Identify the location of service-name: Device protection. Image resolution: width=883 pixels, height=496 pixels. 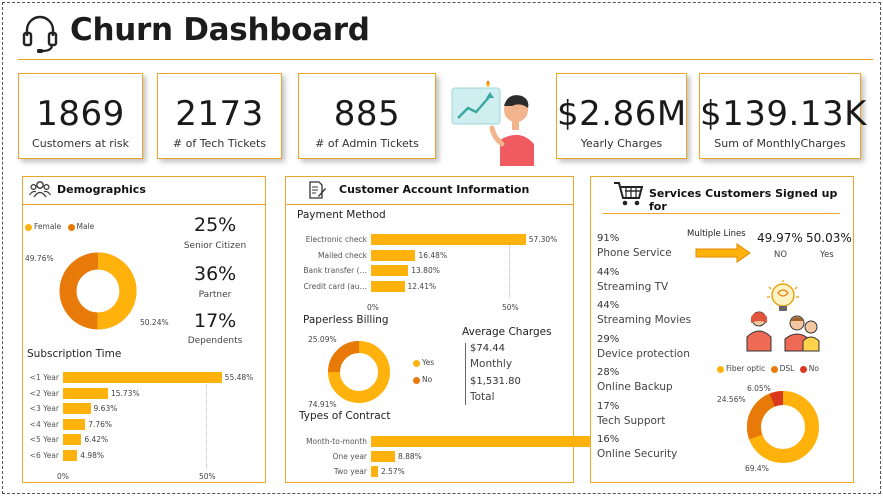
(643, 353).